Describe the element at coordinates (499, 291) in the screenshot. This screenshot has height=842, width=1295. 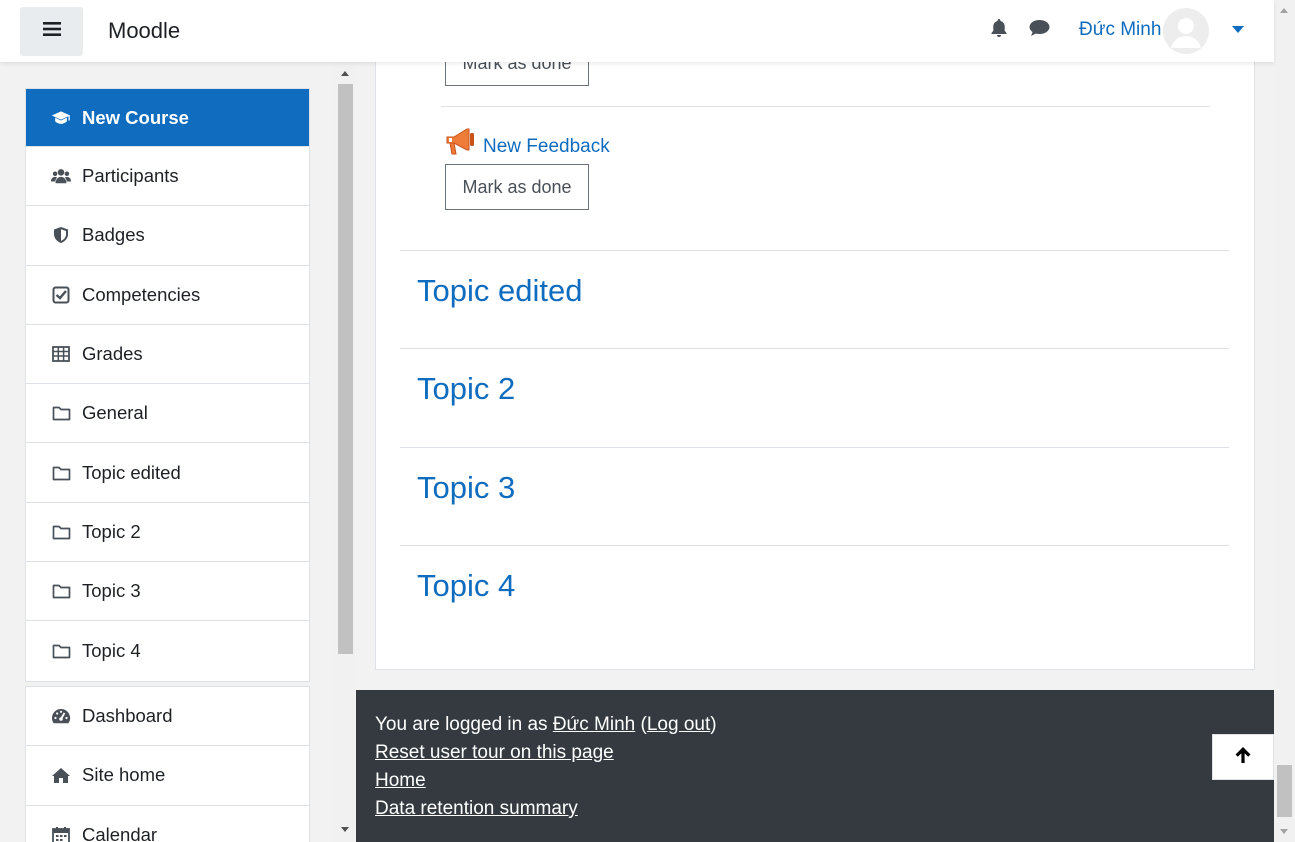
I see `section-title-topic-edited: Topic edited` at that location.